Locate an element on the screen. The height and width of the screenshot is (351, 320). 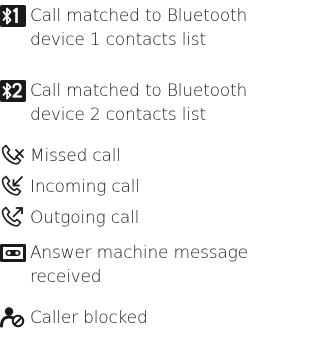
legend-label: Missed call is located at coordinates (75, 156).